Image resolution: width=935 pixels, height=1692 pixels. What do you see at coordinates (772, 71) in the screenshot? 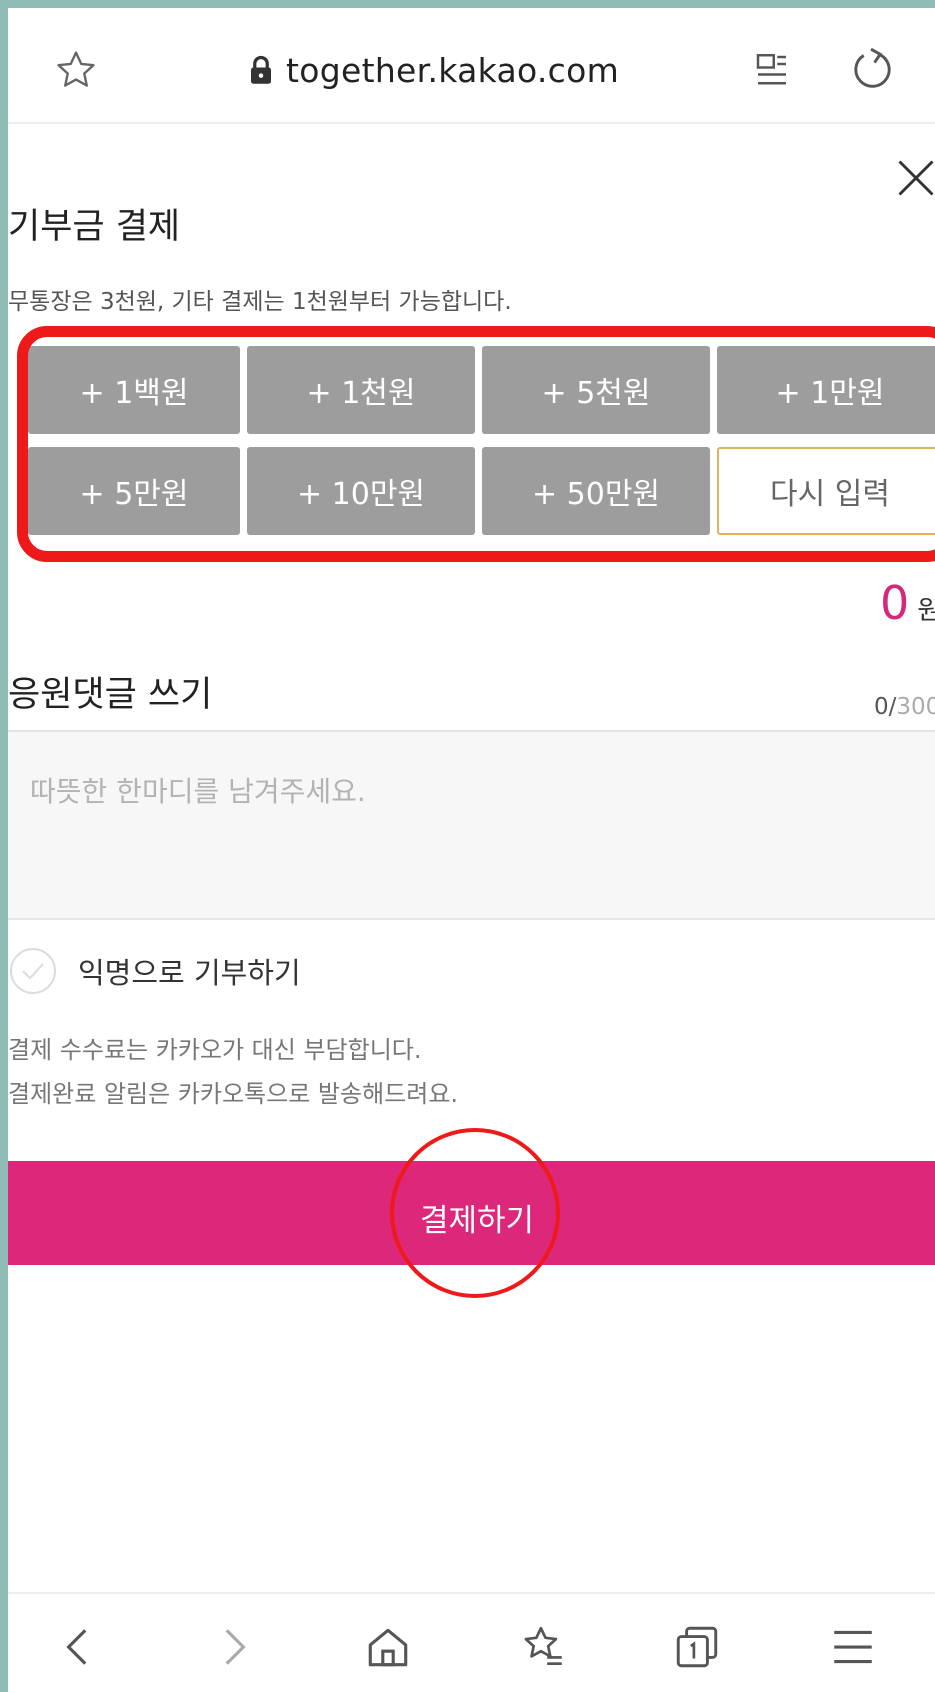
I see `reader-mode-icon` at bounding box center [772, 71].